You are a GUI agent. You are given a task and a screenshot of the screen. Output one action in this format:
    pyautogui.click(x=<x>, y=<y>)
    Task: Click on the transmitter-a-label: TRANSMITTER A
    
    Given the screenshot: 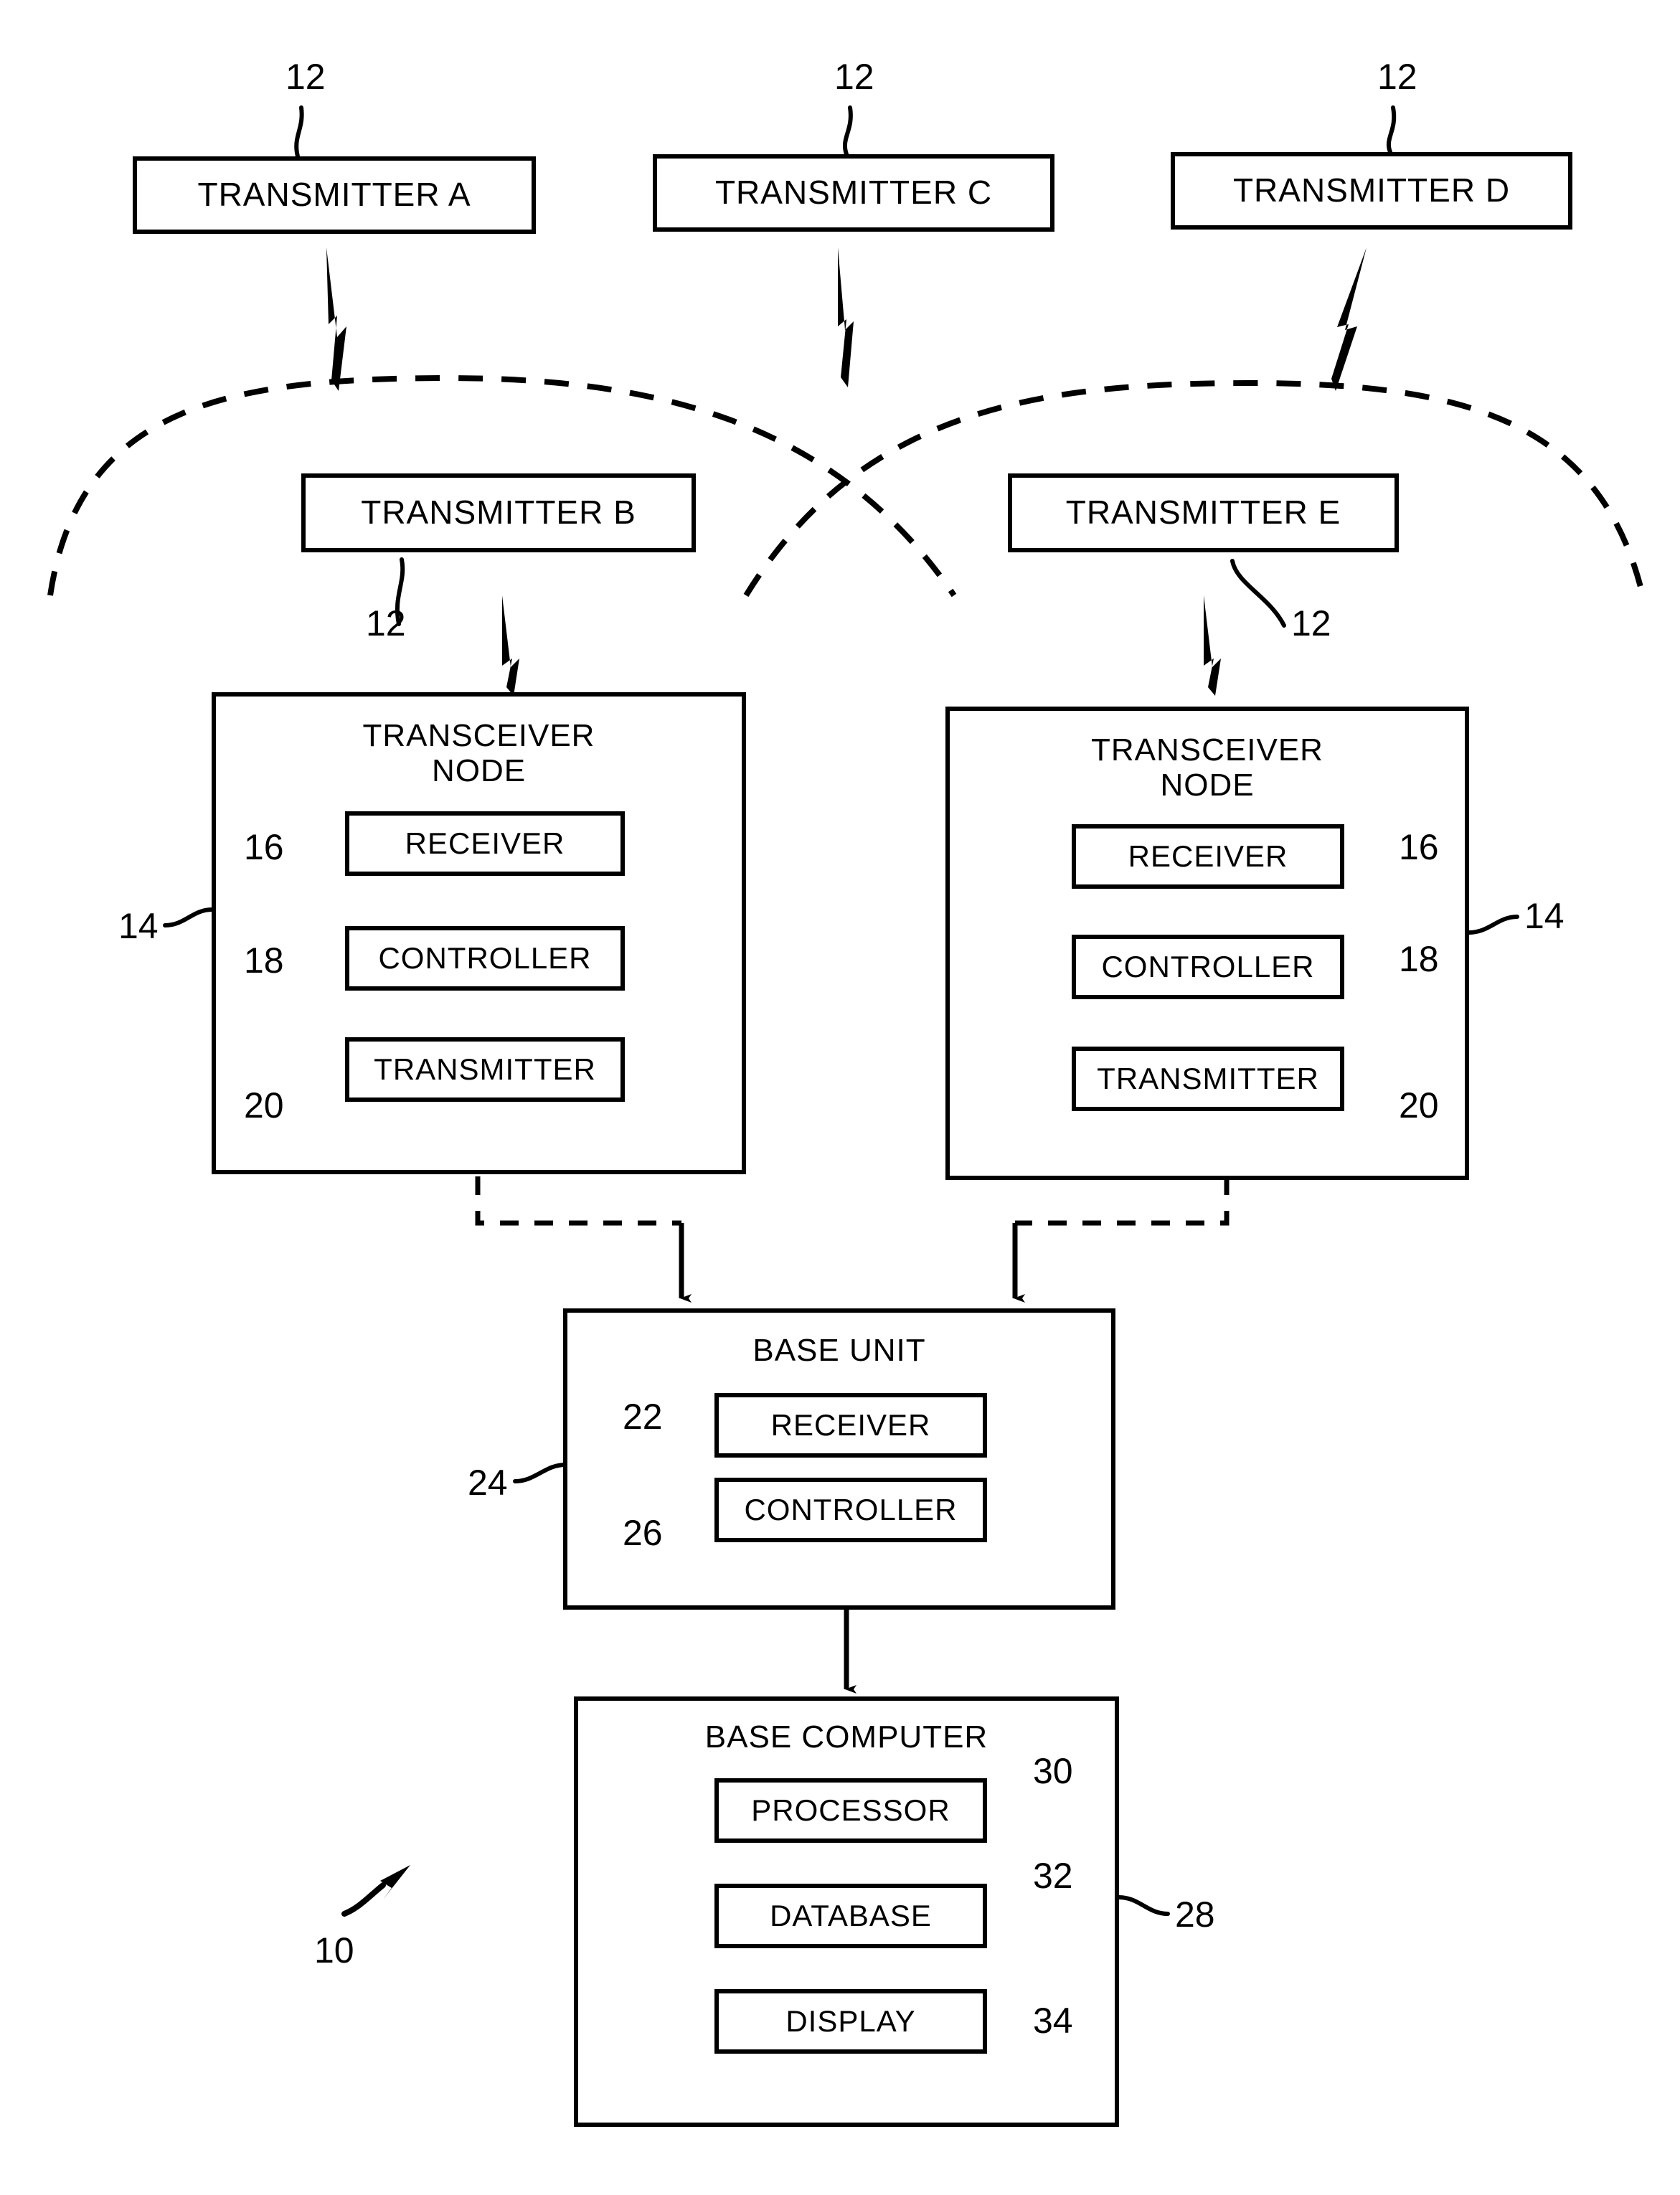 What is the action you would take?
    pyautogui.click(x=334, y=195)
    